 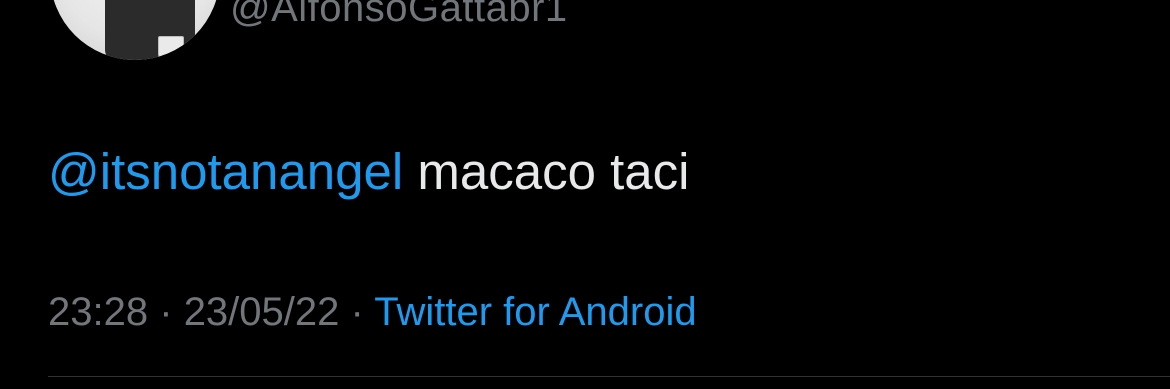 What do you see at coordinates (609, 376) in the screenshot?
I see `divider` at bounding box center [609, 376].